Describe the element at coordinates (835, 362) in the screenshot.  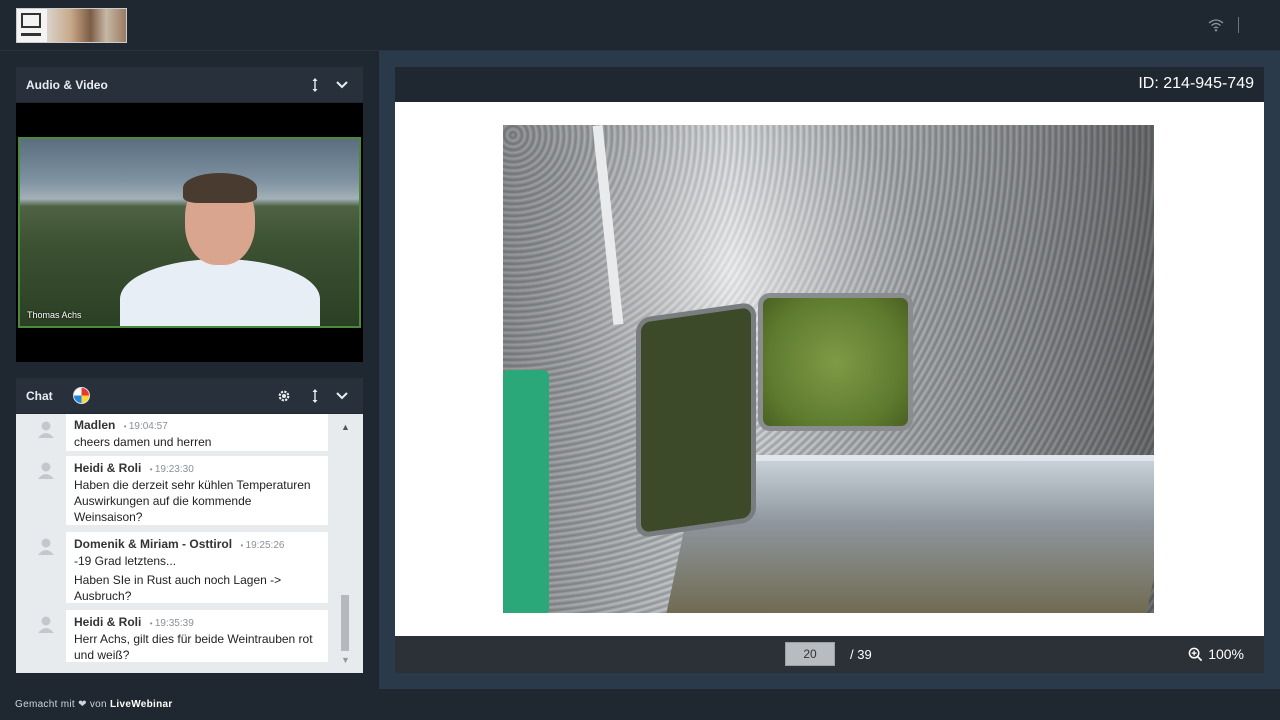
I see `tank-hatch` at that location.